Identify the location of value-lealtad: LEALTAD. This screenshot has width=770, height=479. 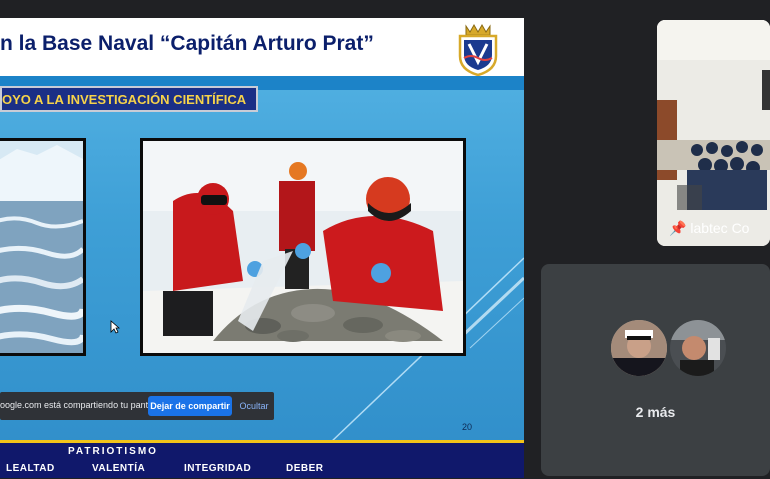
(30, 468).